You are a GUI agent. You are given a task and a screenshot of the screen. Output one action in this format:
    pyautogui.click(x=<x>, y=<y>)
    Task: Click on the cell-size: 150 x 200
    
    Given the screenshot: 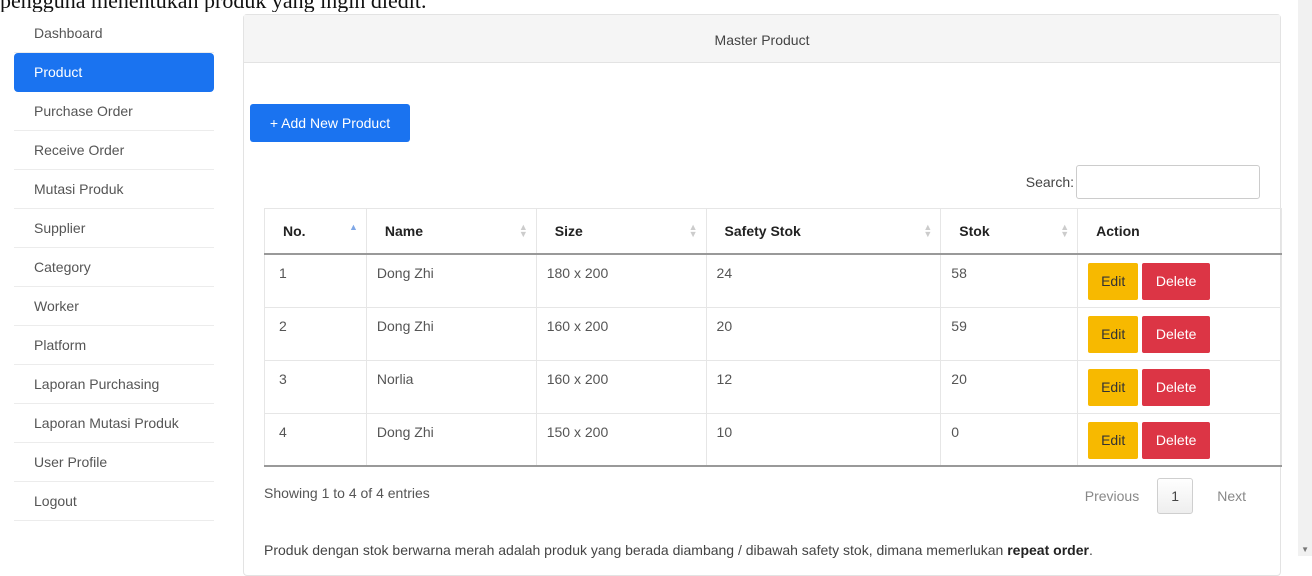 What is the action you would take?
    pyautogui.click(x=621, y=440)
    